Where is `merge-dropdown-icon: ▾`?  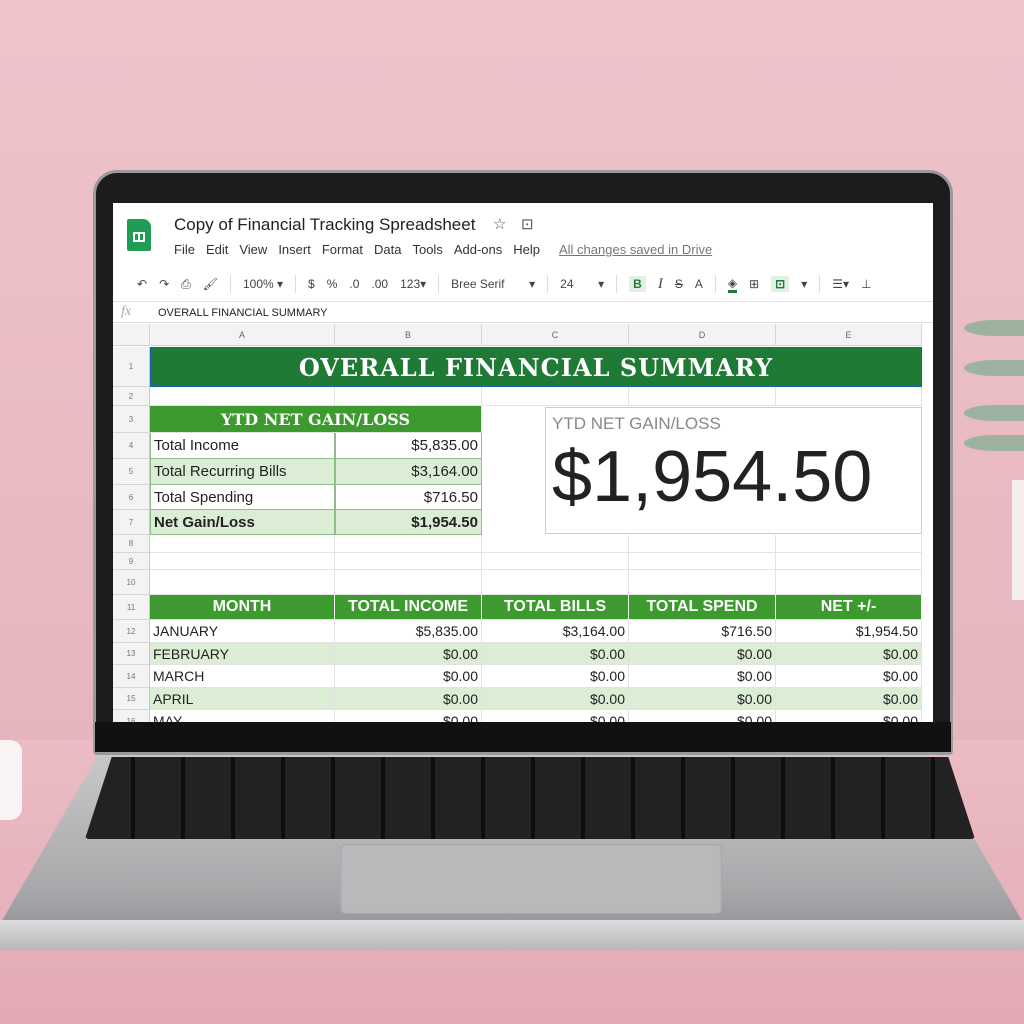 merge-dropdown-icon: ▾ is located at coordinates (804, 284).